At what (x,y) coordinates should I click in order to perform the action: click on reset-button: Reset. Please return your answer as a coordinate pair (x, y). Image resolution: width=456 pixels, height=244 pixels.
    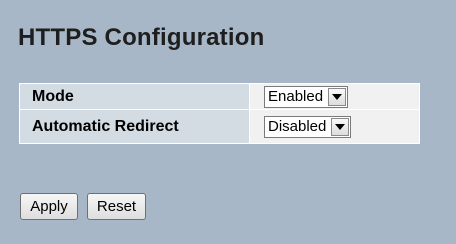
    Looking at the image, I should click on (116, 206).